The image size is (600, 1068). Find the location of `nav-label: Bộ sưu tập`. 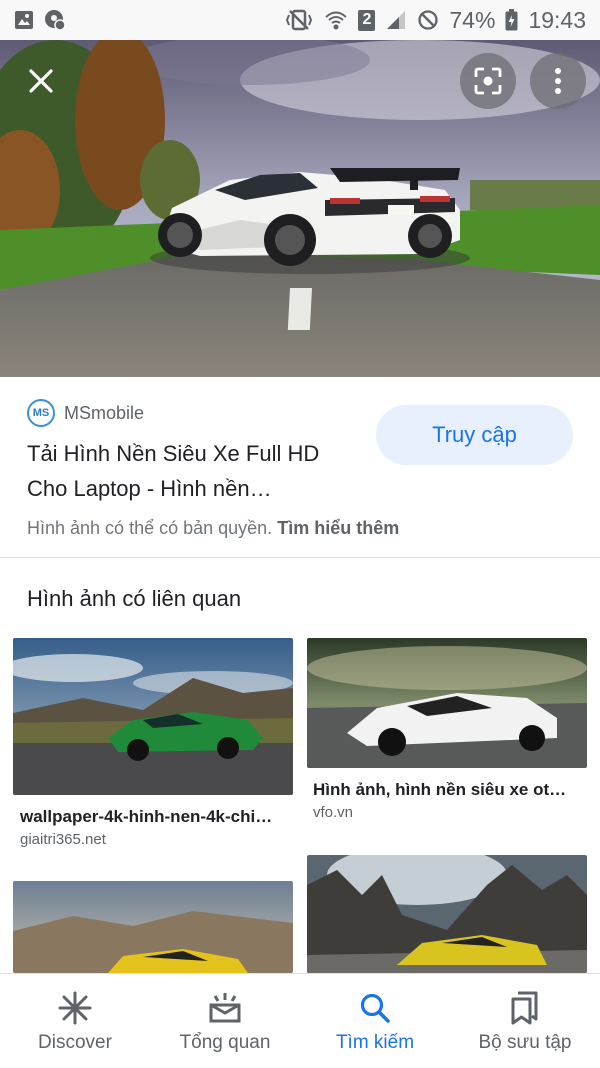

nav-label: Bộ sưu tập is located at coordinates (525, 1042).